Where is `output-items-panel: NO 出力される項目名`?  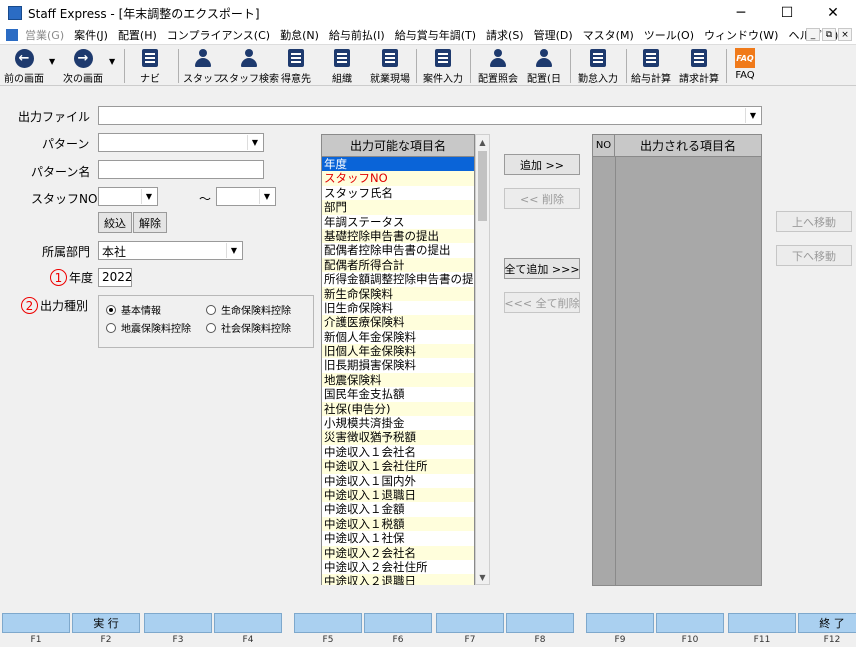 output-items-panel: NO 出力される項目名 is located at coordinates (677, 360).